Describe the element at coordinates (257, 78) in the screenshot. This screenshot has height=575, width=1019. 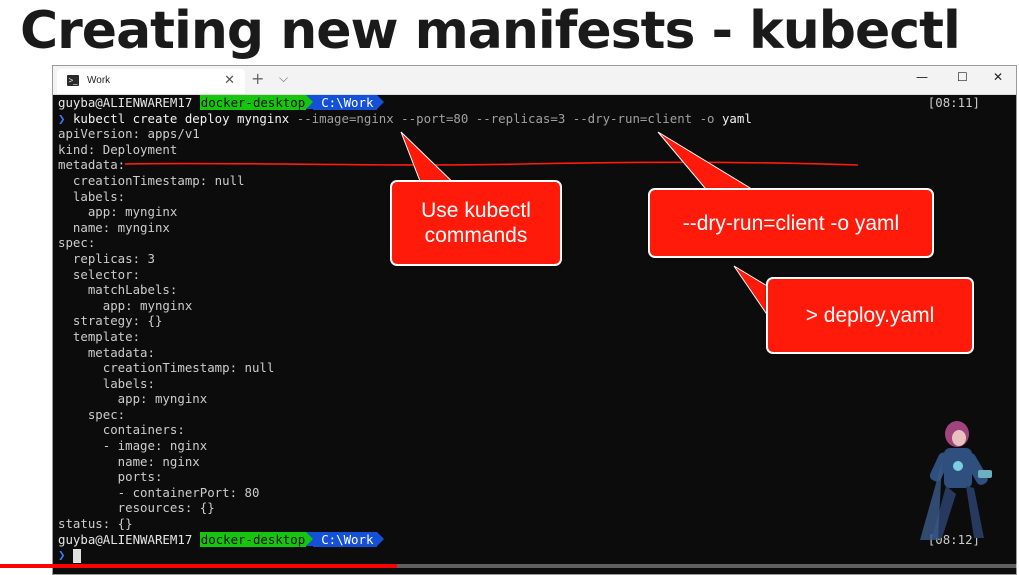
I see `new-tab-button: +` at that location.